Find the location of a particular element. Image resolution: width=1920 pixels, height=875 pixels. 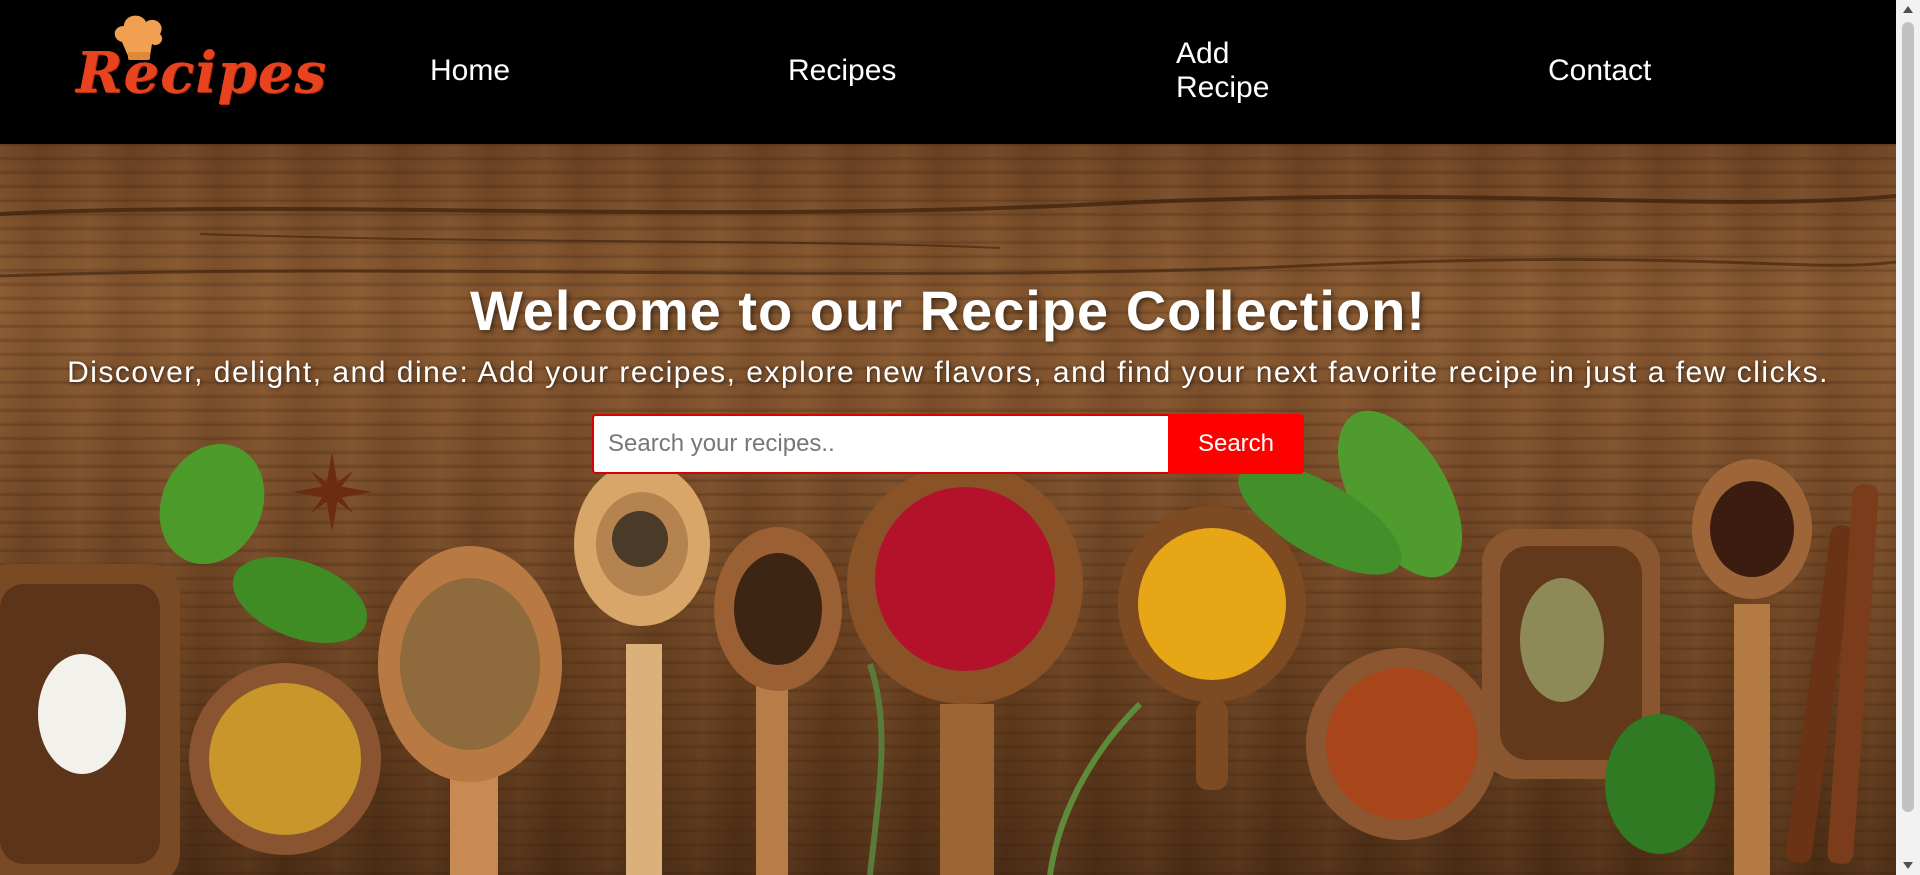

nav-recipes-link: Recipes is located at coordinates (842, 71).